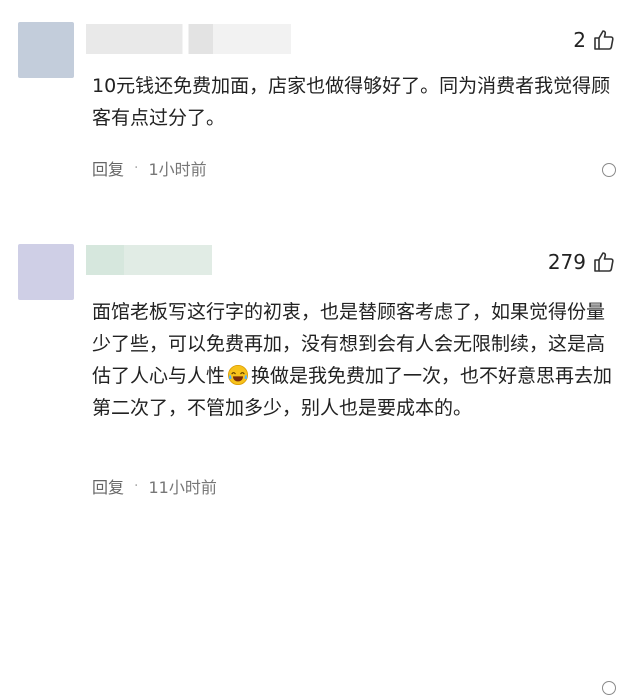  Describe the element at coordinates (238, 375) in the screenshot. I see `laughing-crying-emoji-icon` at that location.